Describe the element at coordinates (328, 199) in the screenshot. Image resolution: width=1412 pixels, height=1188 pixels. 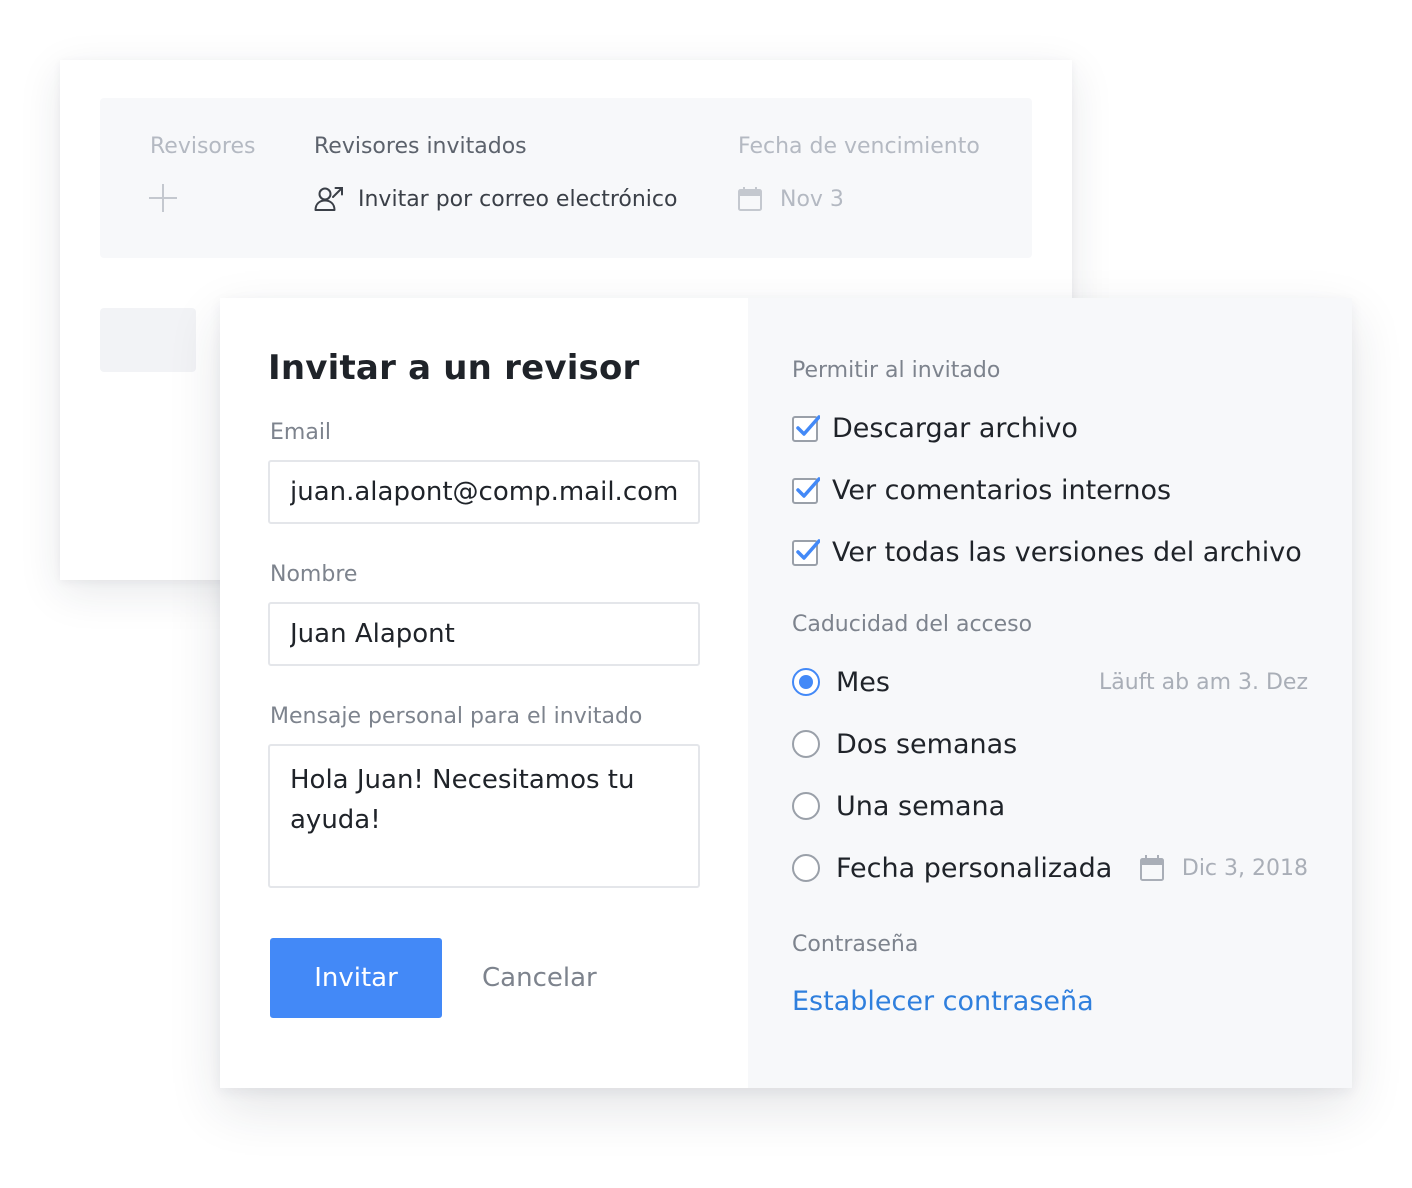
I see `user-invite-icon` at that location.